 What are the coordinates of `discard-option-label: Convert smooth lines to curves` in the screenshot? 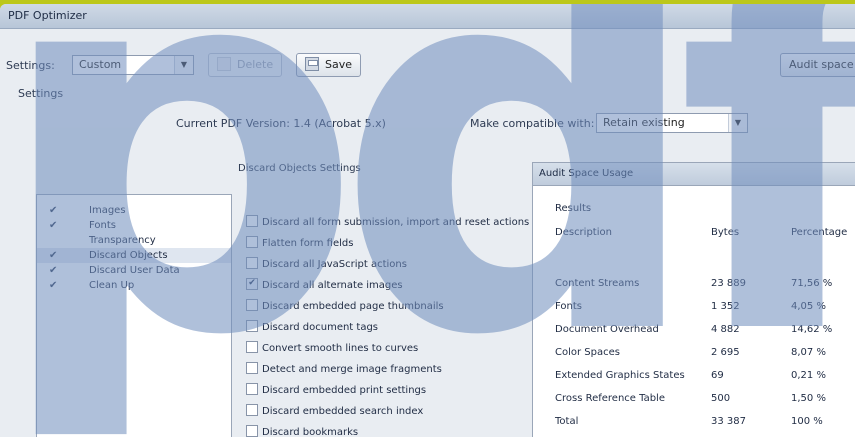 It's located at (340, 348).